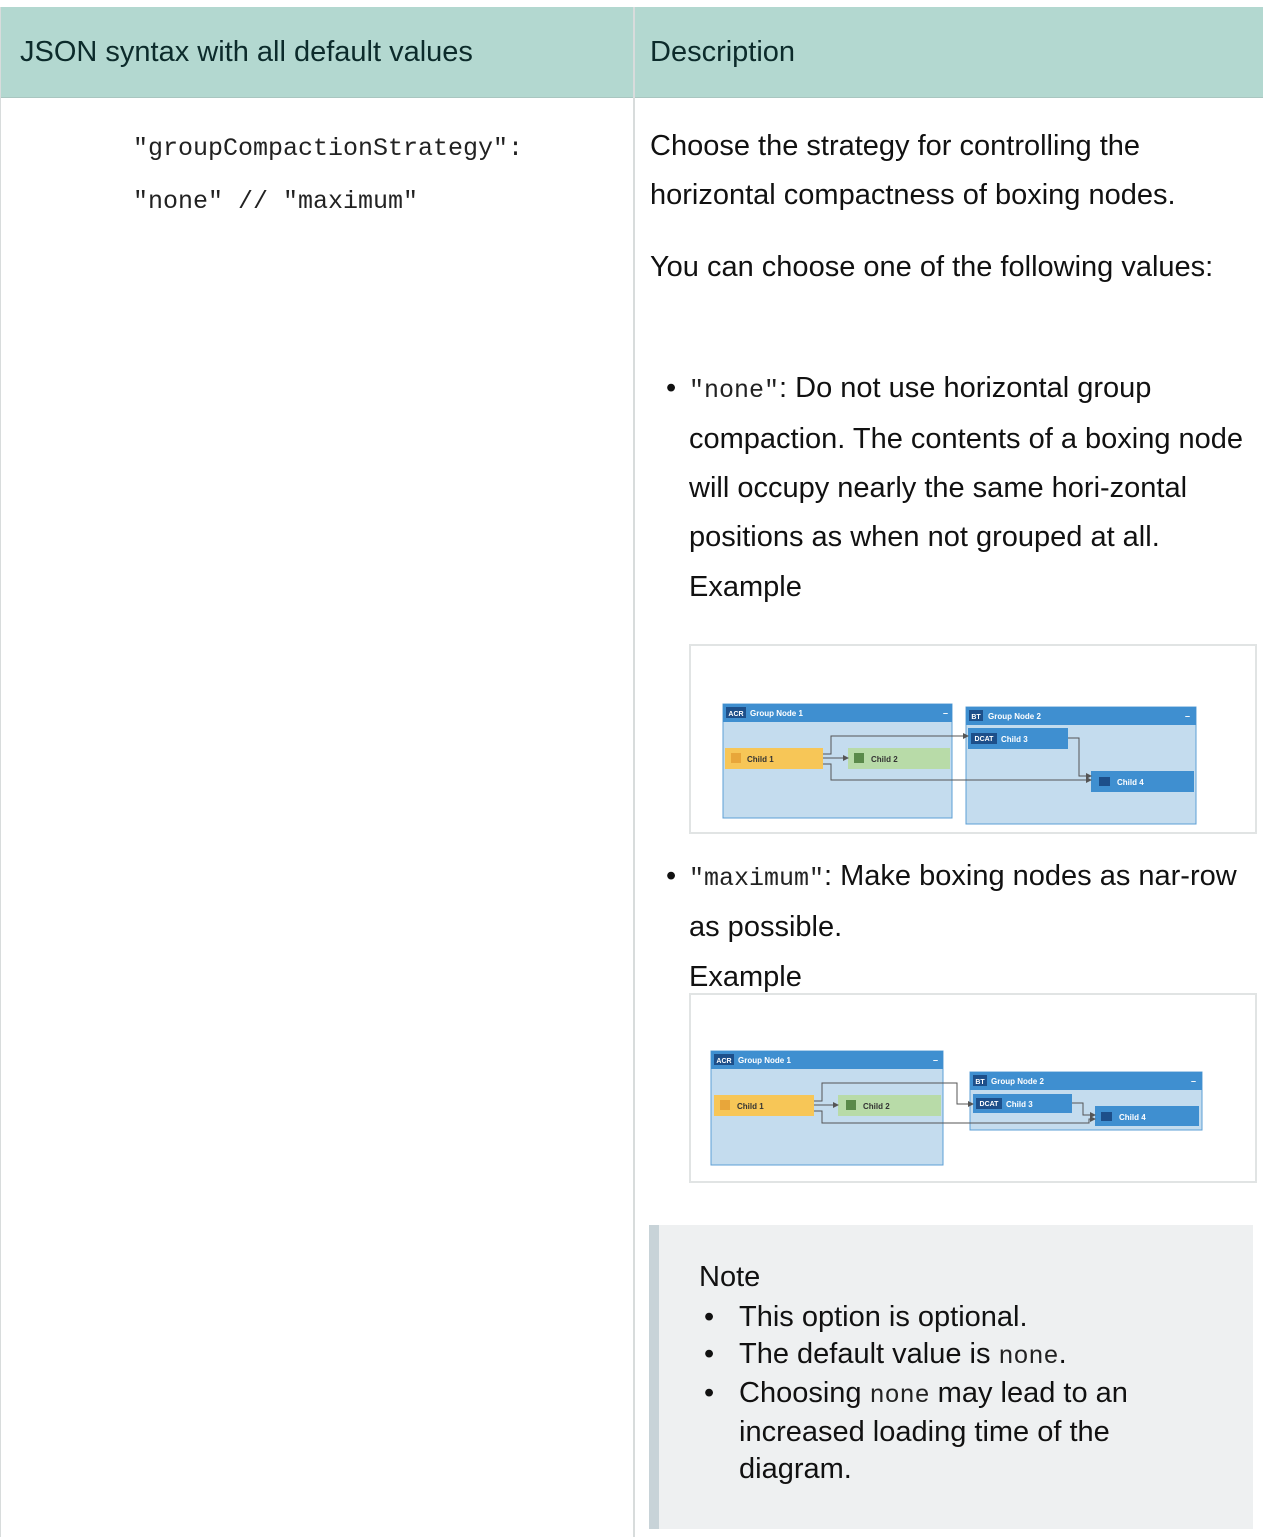  What do you see at coordinates (723, 1061) in the screenshot?
I see `svg-text: ACR` at bounding box center [723, 1061].